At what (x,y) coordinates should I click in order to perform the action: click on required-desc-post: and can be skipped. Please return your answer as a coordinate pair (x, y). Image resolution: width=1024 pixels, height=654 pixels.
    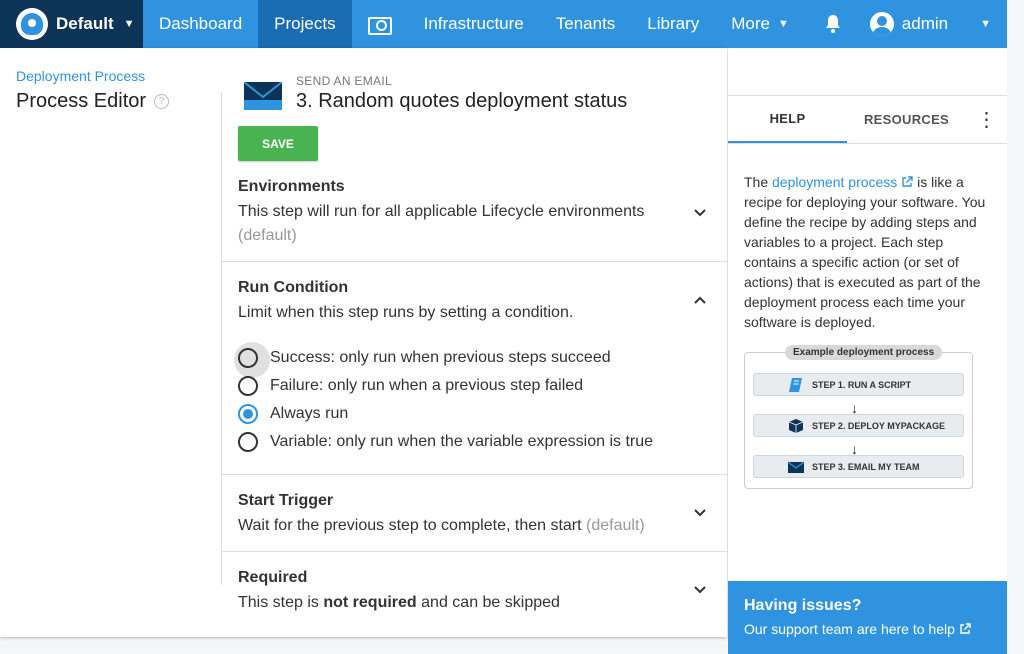
    Looking at the image, I should click on (488, 602).